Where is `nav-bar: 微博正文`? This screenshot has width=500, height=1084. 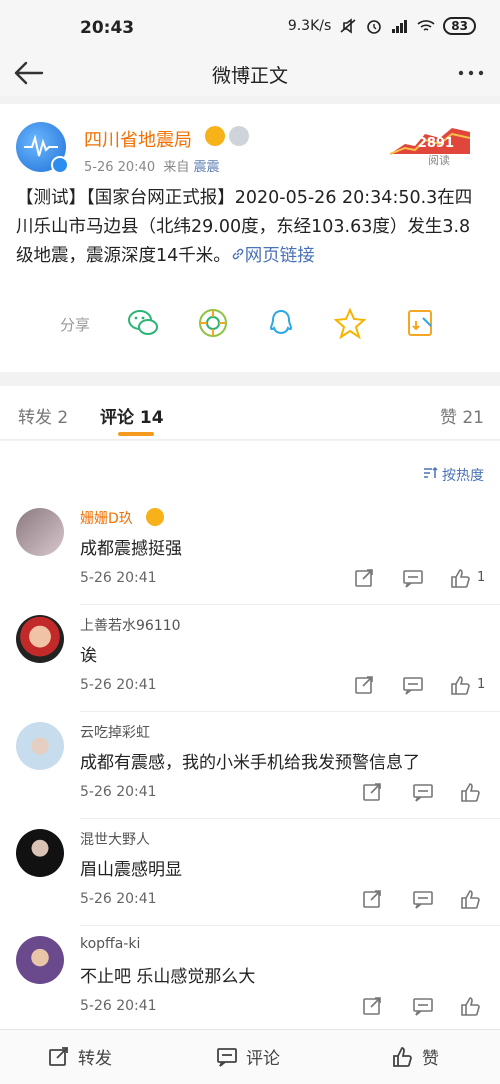 nav-bar: 微博正文 is located at coordinates (250, 73).